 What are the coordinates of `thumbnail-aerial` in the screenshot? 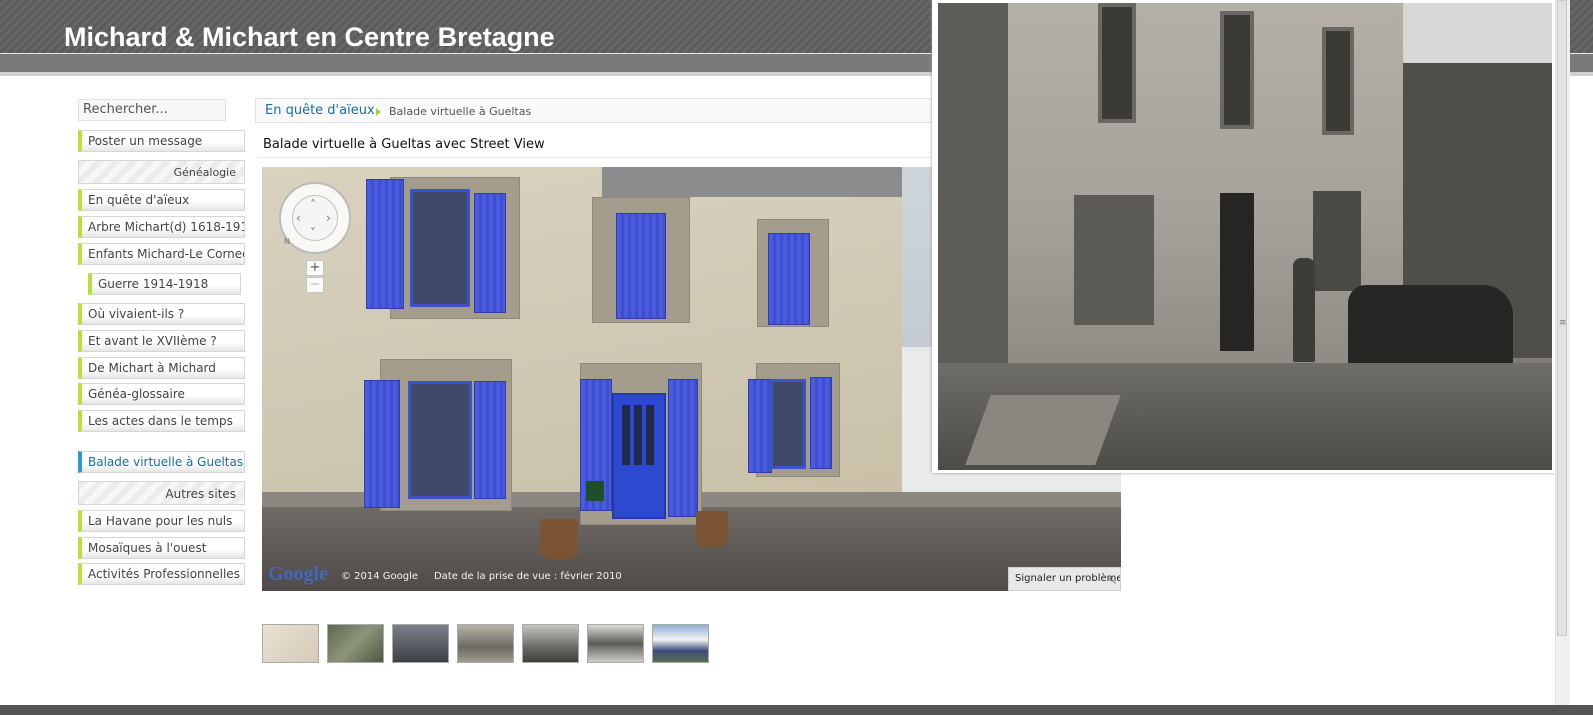 It's located at (355, 643).